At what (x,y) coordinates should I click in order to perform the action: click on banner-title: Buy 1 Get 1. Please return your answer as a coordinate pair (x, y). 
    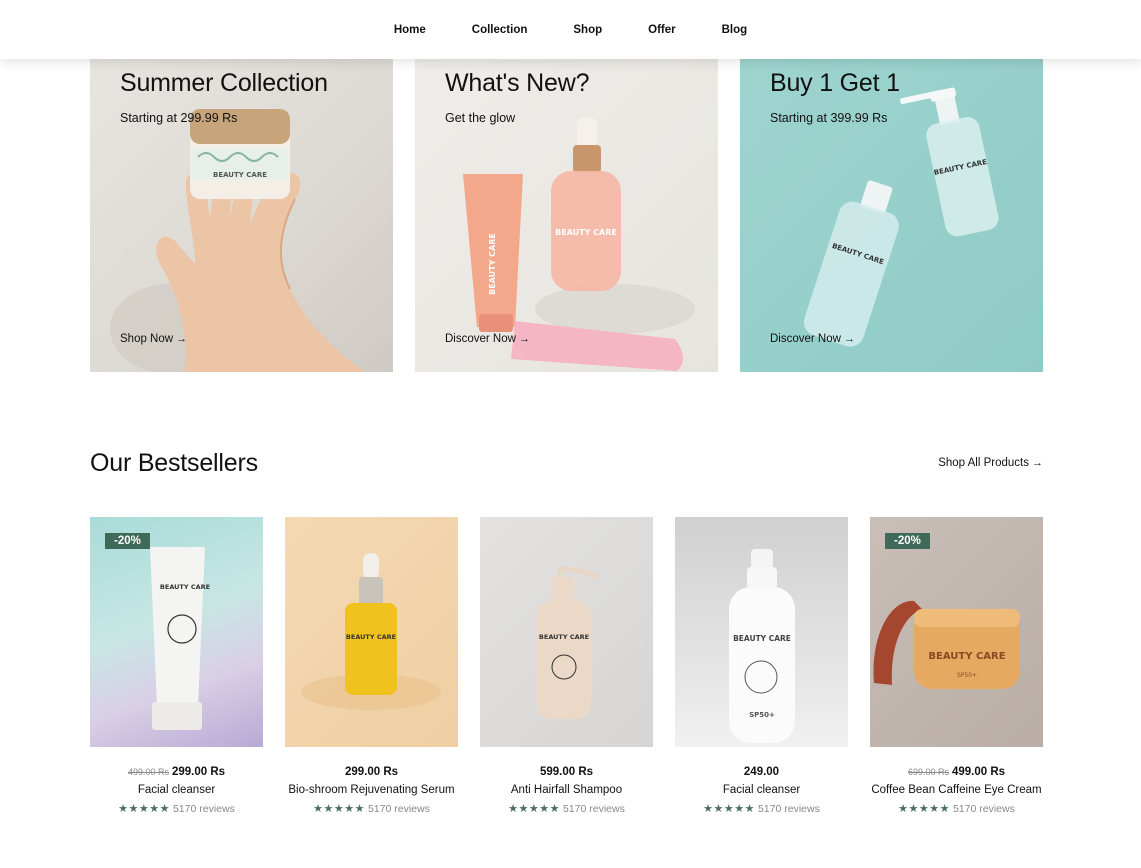
    Looking at the image, I should click on (835, 83).